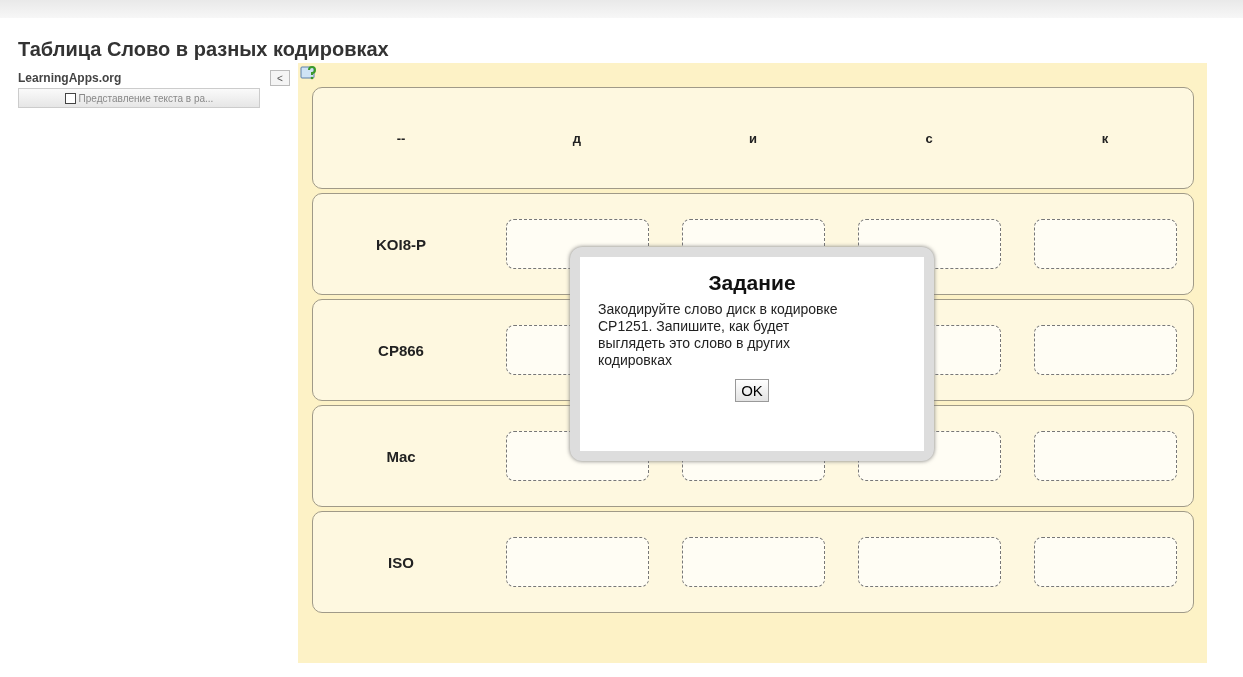 The height and width of the screenshot is (677, 1243). Describe the element at coordinates (401, 244) in the screenshot. I see `row-label: KOI8-P` at that location.